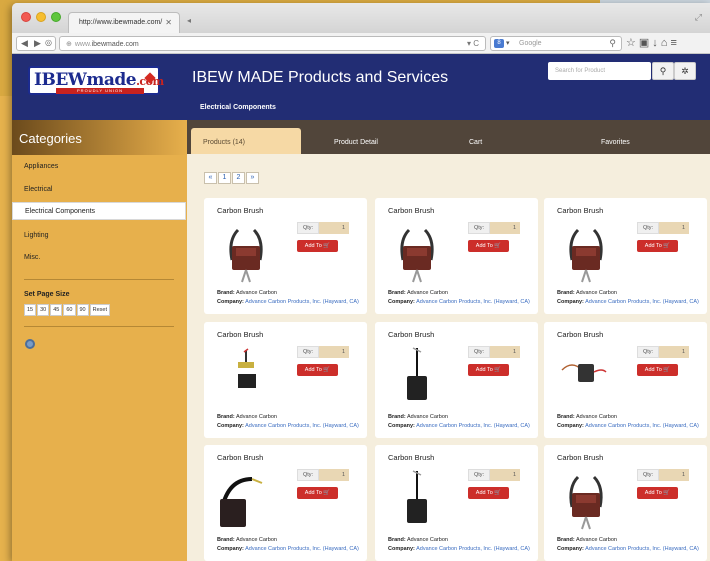 This screenshot has height=561, width=710. Describe the element at coordinates (612, 43) in the screenshot. I see `search-icon: ⚲` at that location.